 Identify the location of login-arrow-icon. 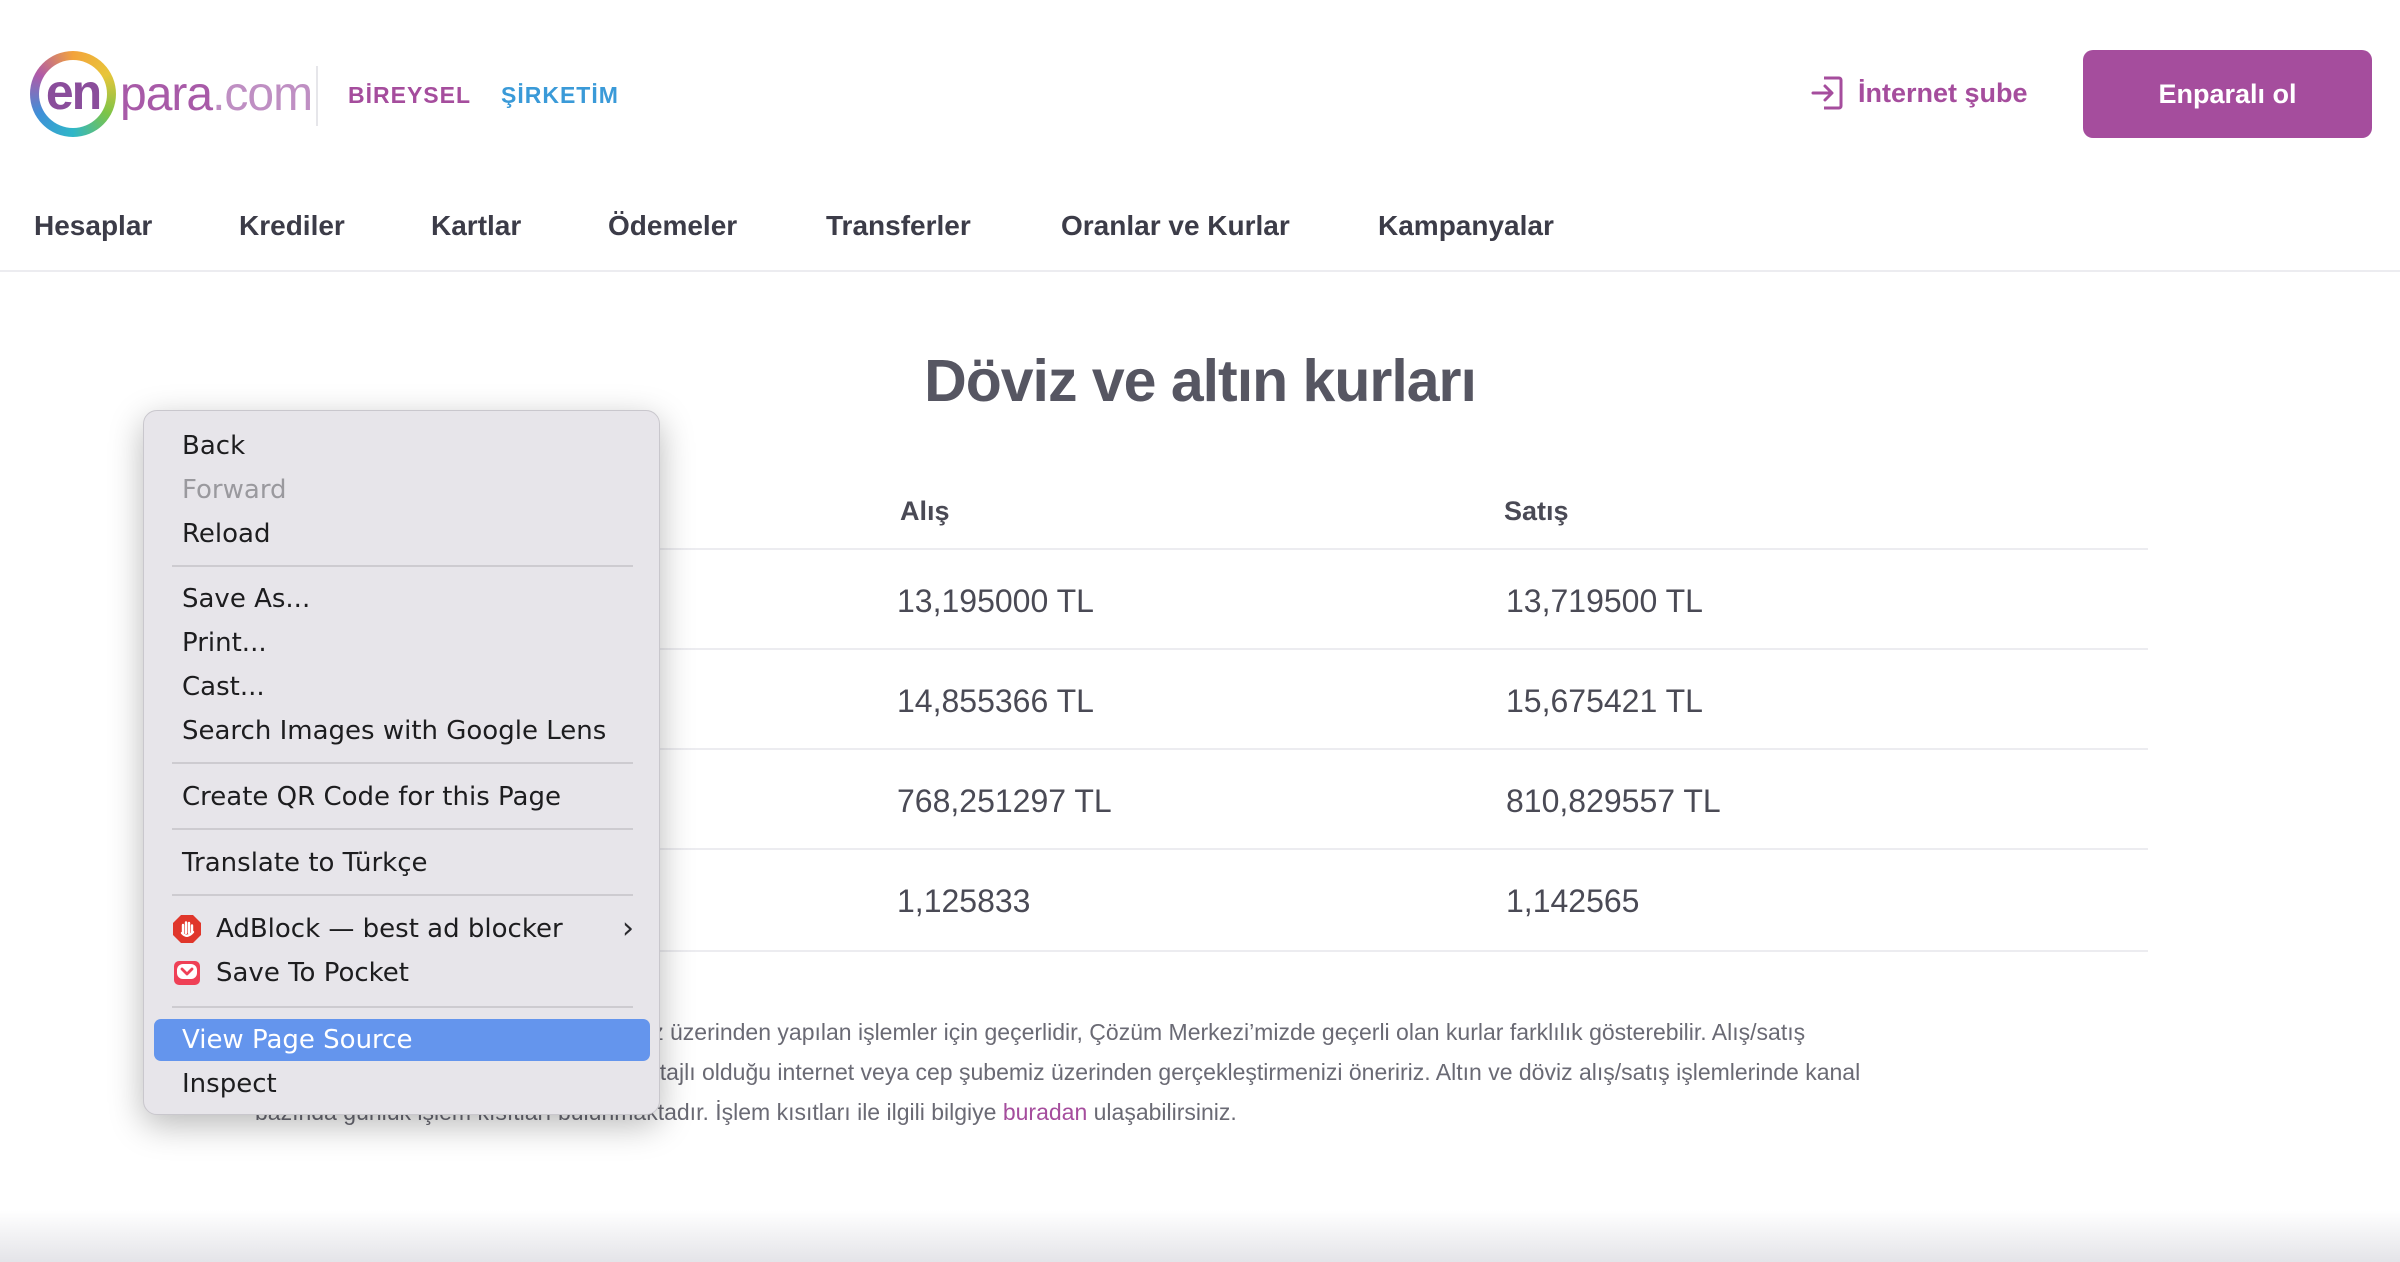
(1827, 93).